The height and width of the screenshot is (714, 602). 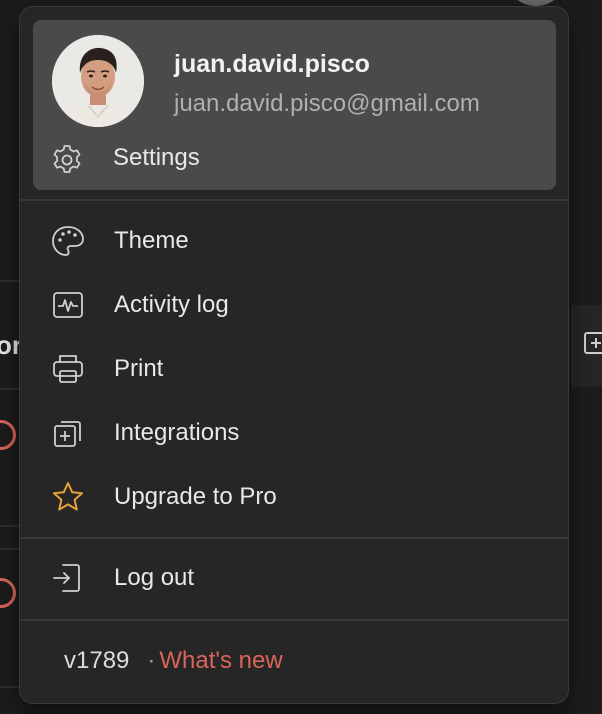 I want to click on upgrade-to-pro-menu-item: Upgrade to Pro, so click(x=294, y=497).